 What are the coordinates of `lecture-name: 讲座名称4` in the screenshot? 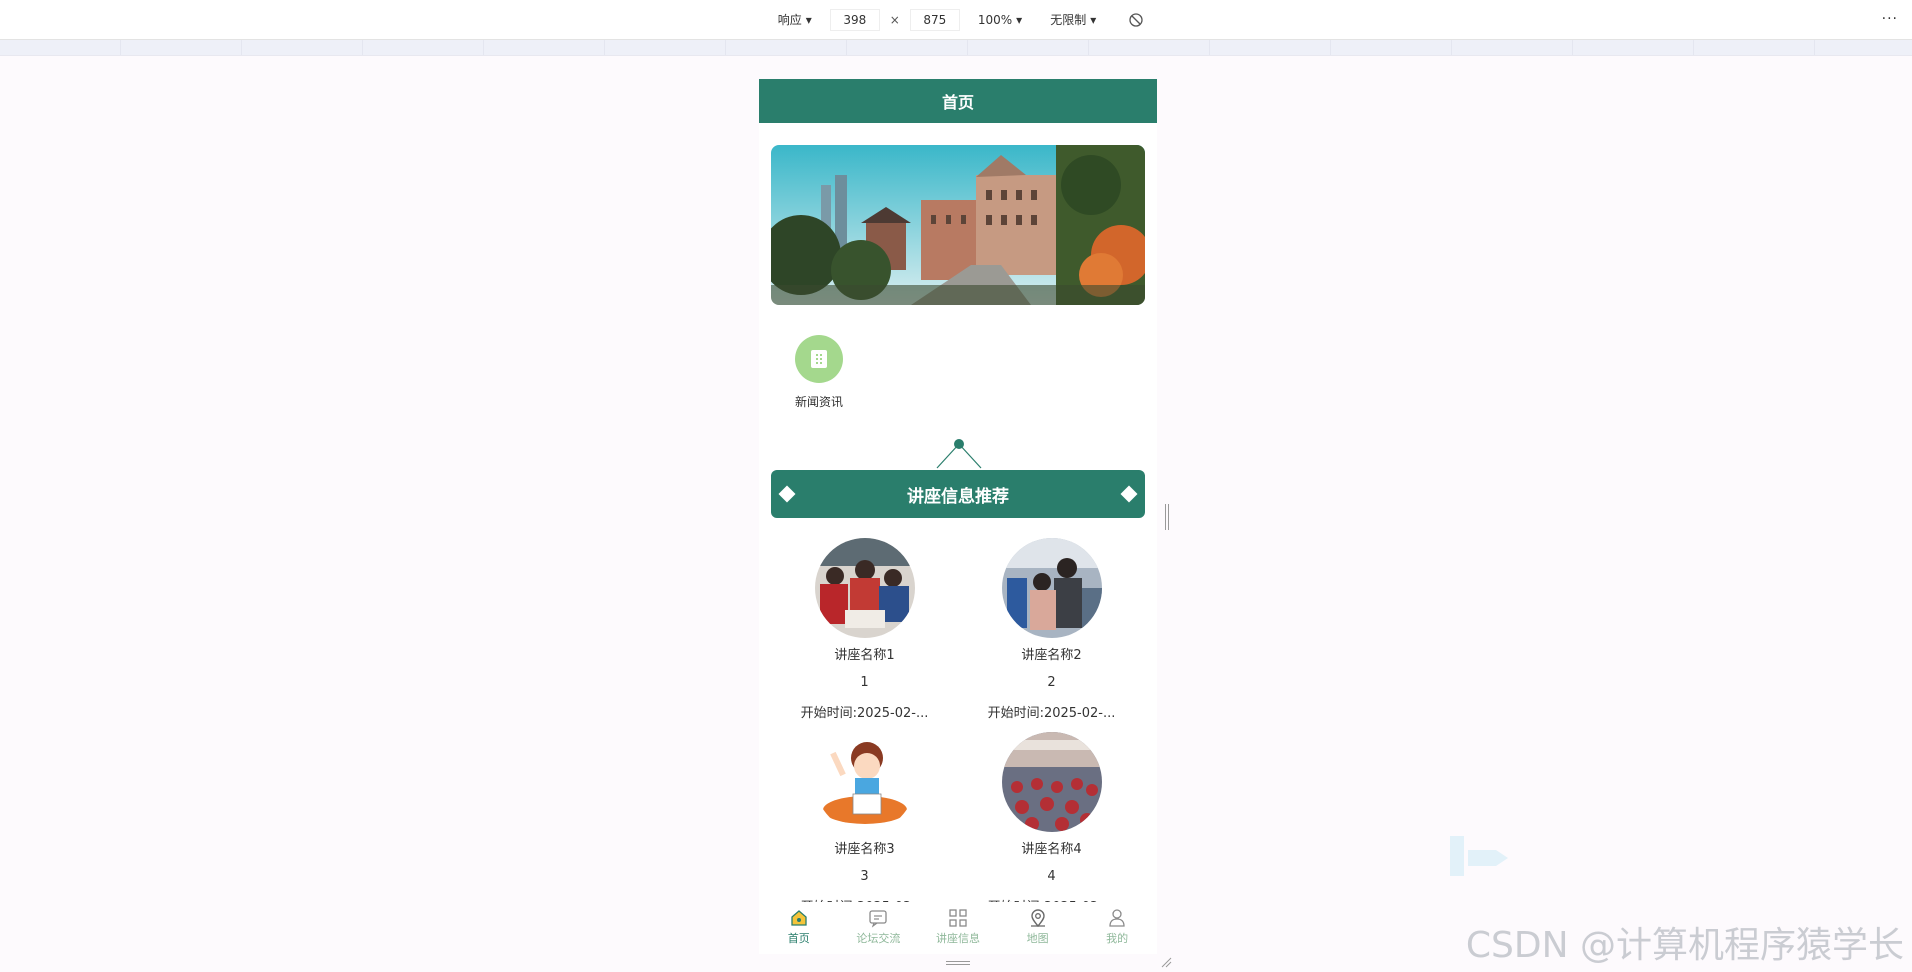 It's located at (1051, 849).